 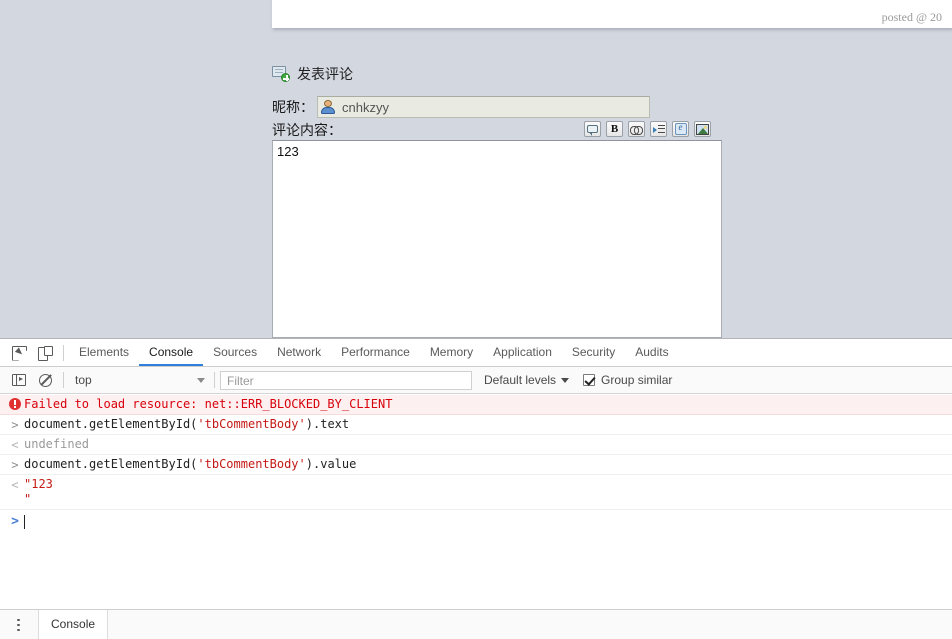 I want to click on quote-icon, so click(x=592, y=129).